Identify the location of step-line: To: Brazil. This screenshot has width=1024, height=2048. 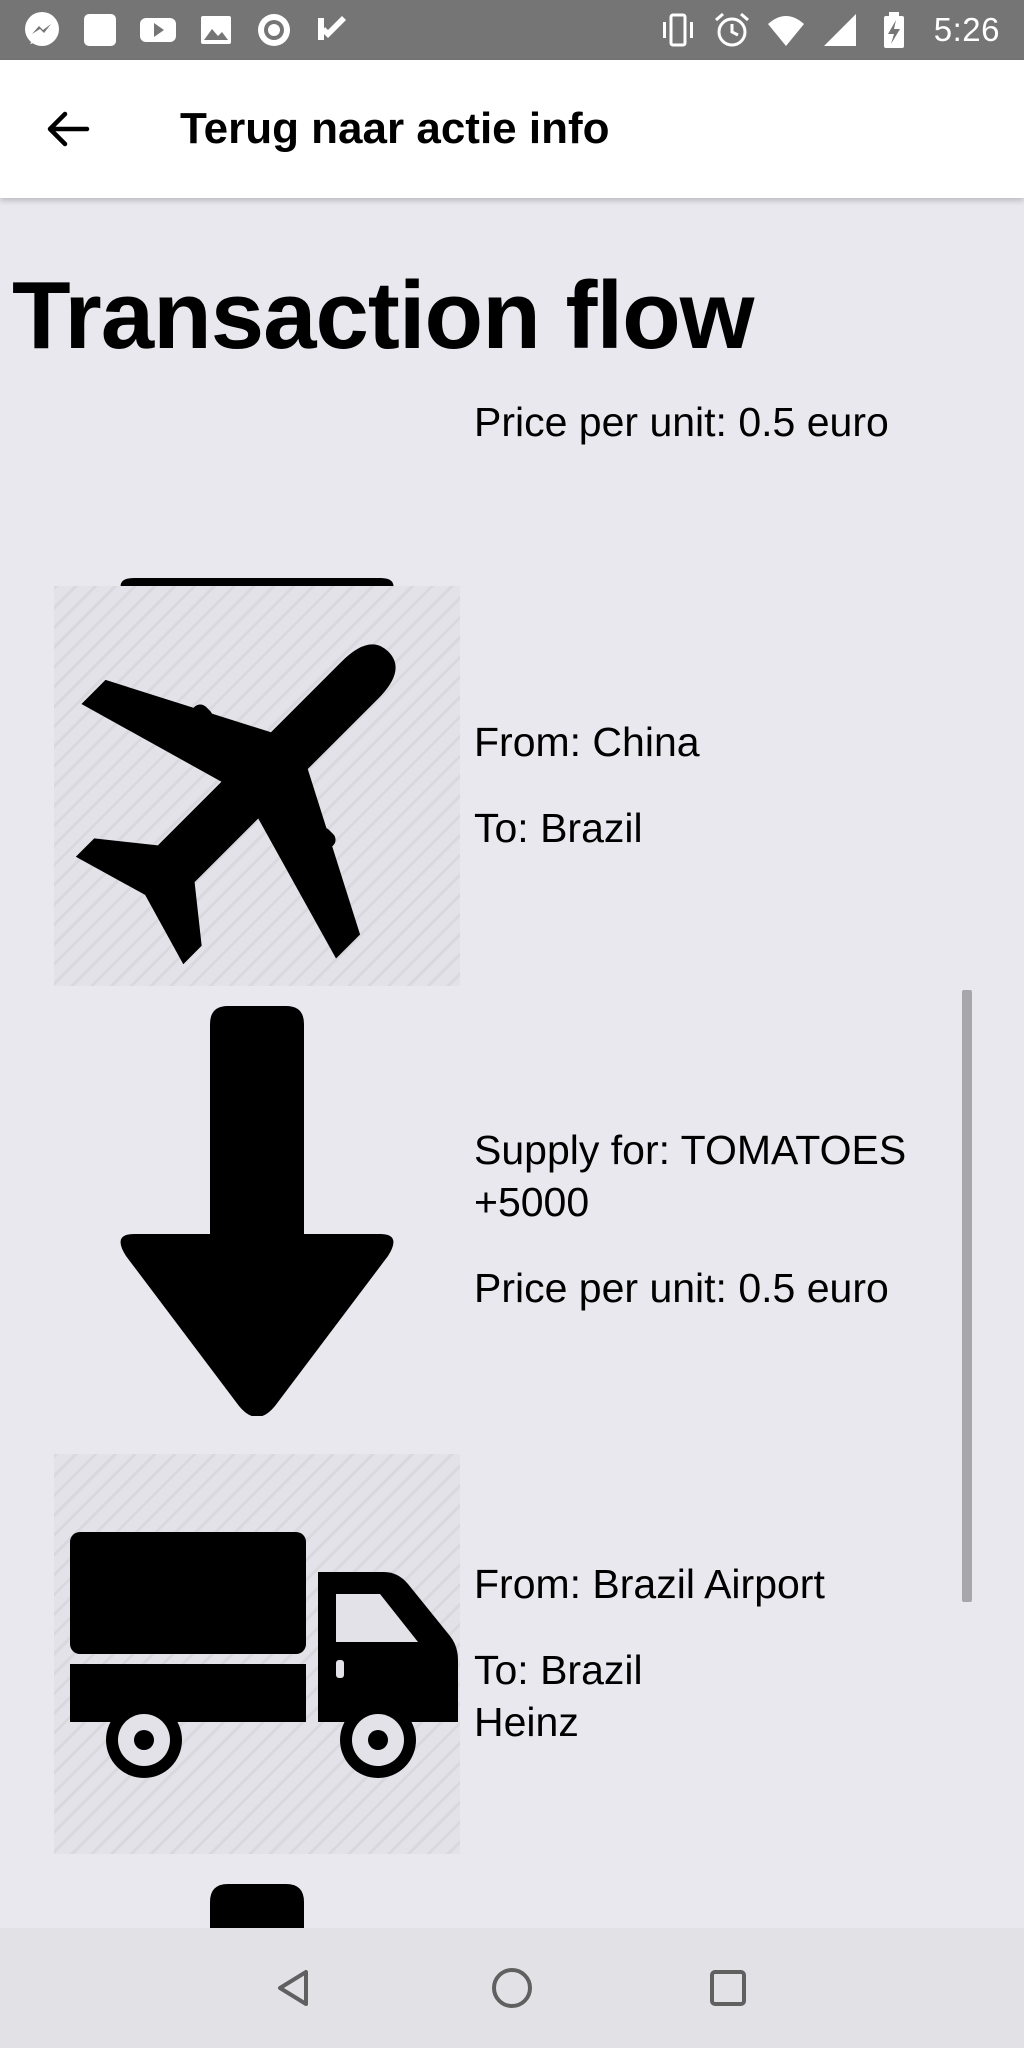
(558, 828).